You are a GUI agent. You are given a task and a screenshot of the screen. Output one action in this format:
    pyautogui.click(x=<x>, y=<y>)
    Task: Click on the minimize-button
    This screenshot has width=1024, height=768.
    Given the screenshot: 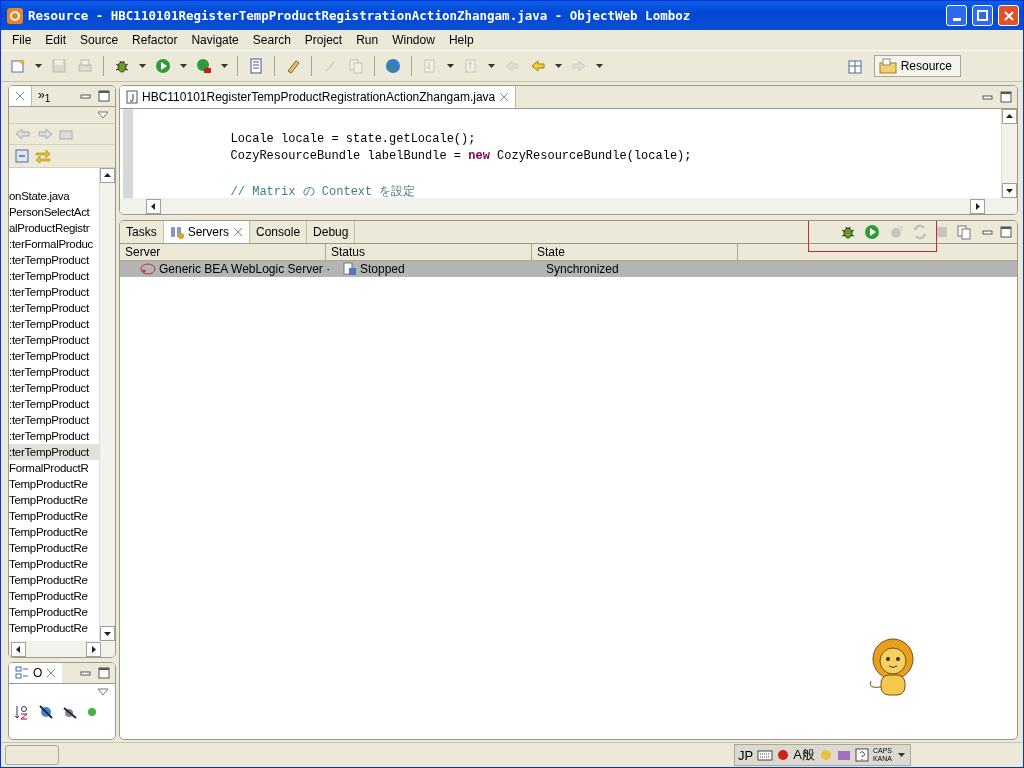 What is the action you would take?
    pyautogui.click(x=956, y=15)
    